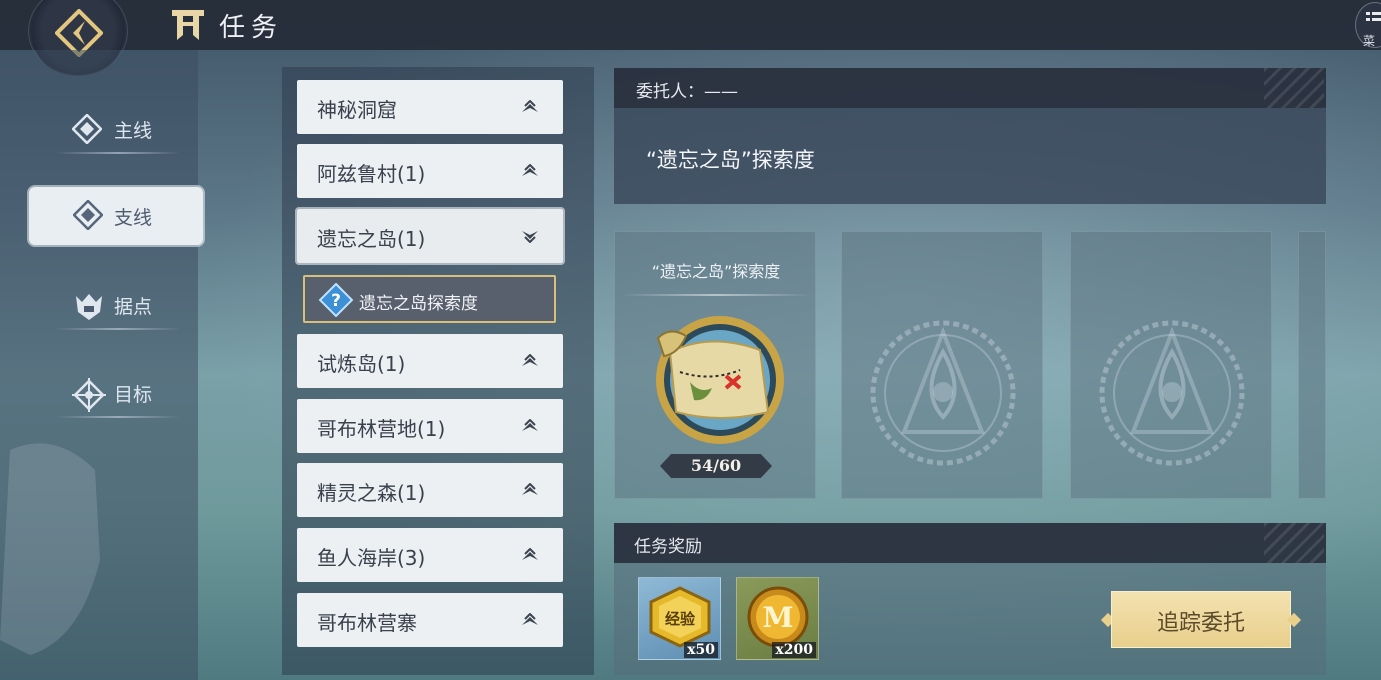 This screenshot has width=1381, height=680. What do you see at coordinates (371, 239) in the screenshot?
I see `quest-group-label: 遗忘之岛(1)` at bounding box center [371, 239].